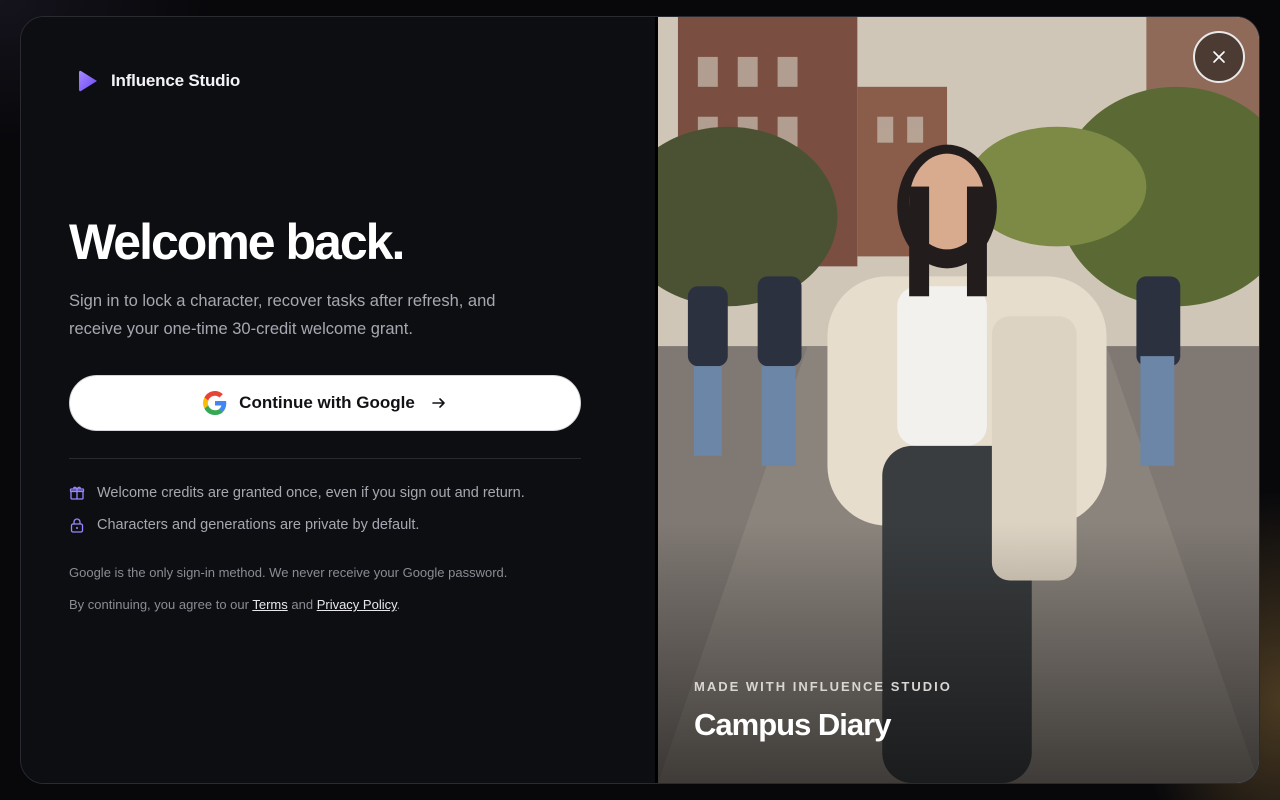  What do you see at coordinates (398, 604) in the screenshot?
I see `legal-suffix: .` at bounding box center [398, 604].